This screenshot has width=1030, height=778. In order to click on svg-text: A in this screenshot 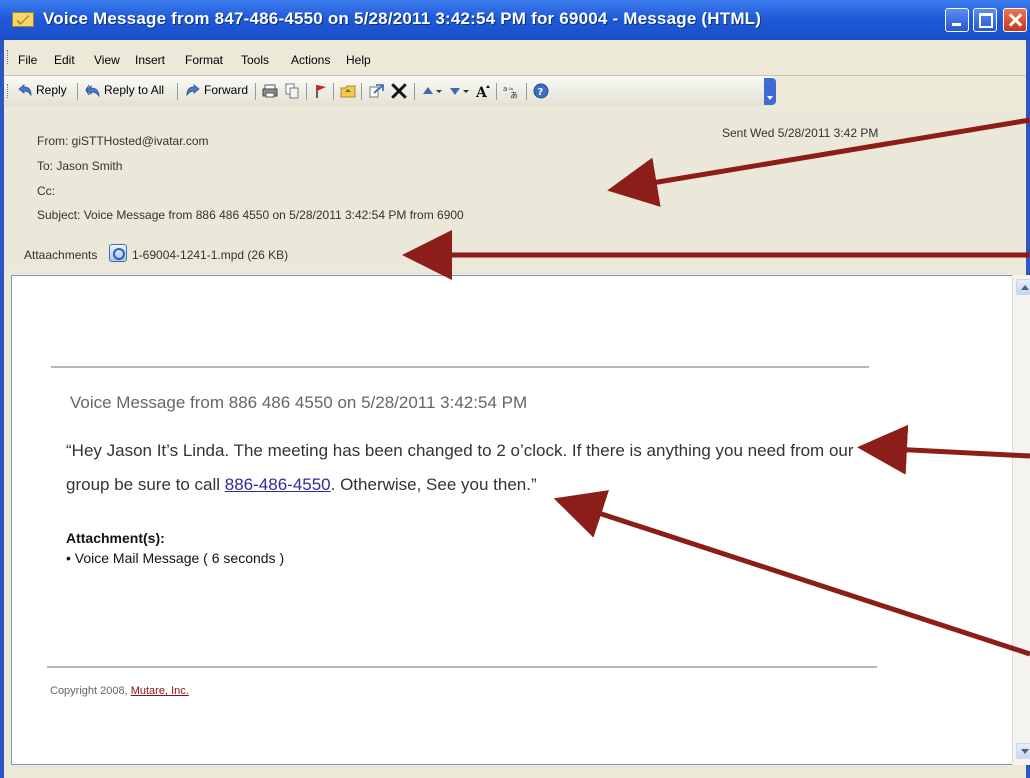, I will do `click(481, 92)`.